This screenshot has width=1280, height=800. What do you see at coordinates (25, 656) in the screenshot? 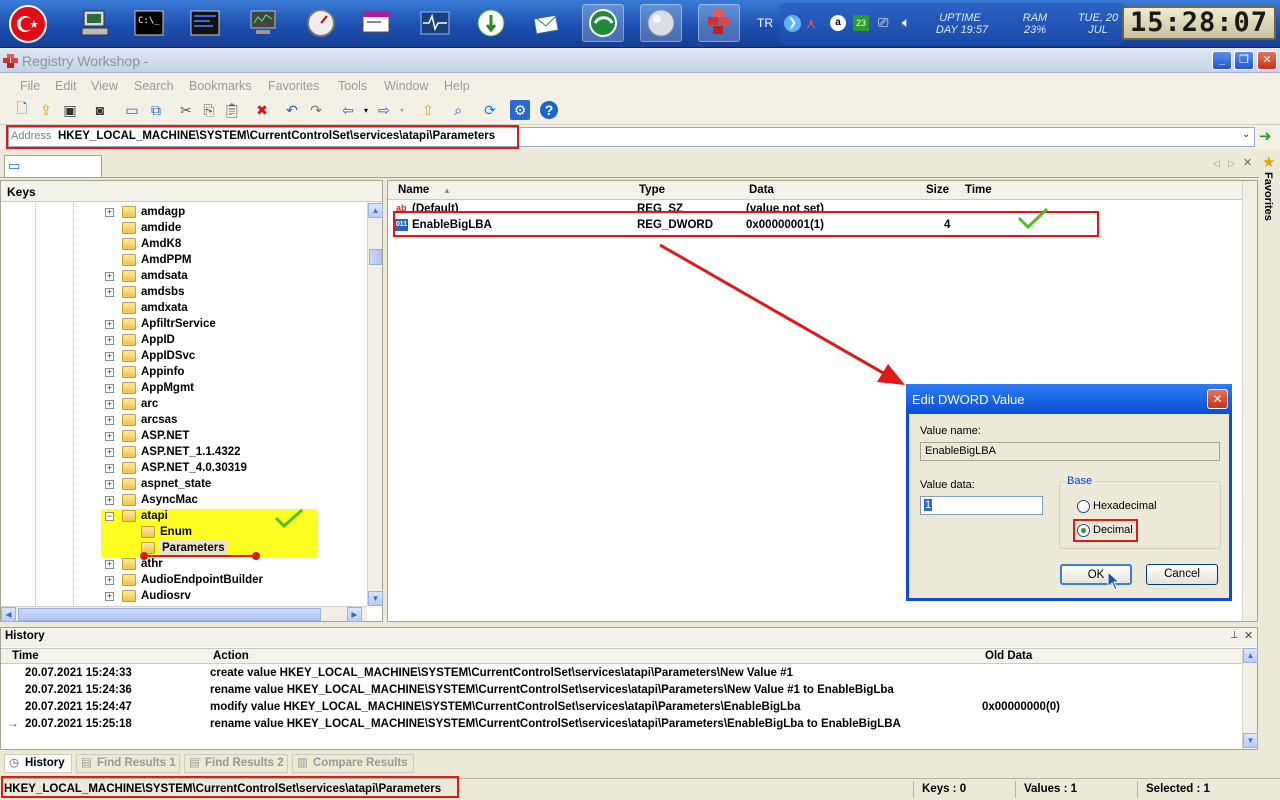
I see `col-time: Time` at bounding box center [25, 656].